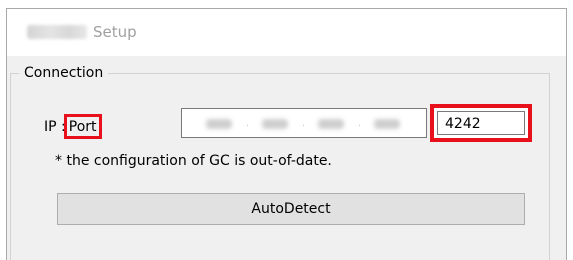 The width and height of the screenshot is (573, 260). Describe the element at coordinates (219, 124) in the screenshot. I see `ip-octet-1-redacted` at that location.